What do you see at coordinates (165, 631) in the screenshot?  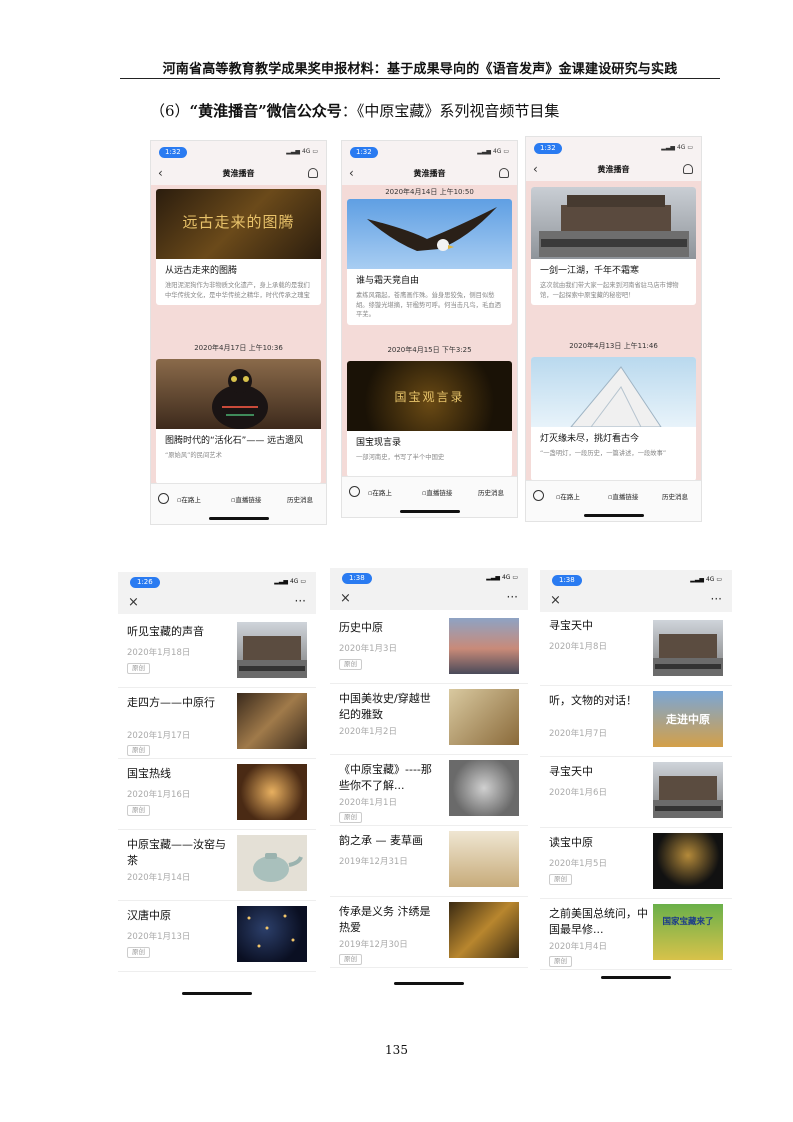 I see `item-title: 听见宝藏的声音` at bounding box center [165, 631].